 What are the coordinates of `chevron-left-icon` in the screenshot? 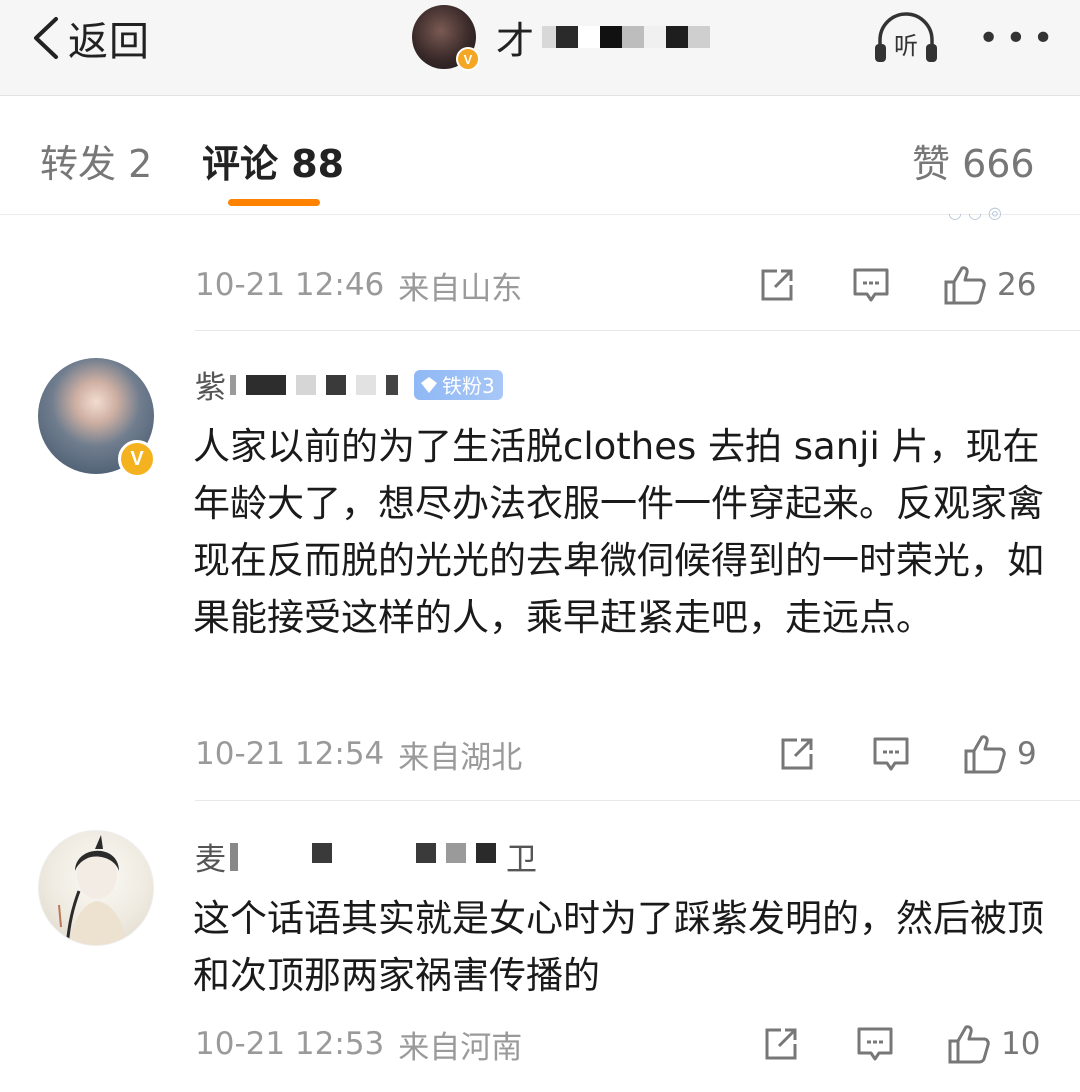 It's located at (46, 38).